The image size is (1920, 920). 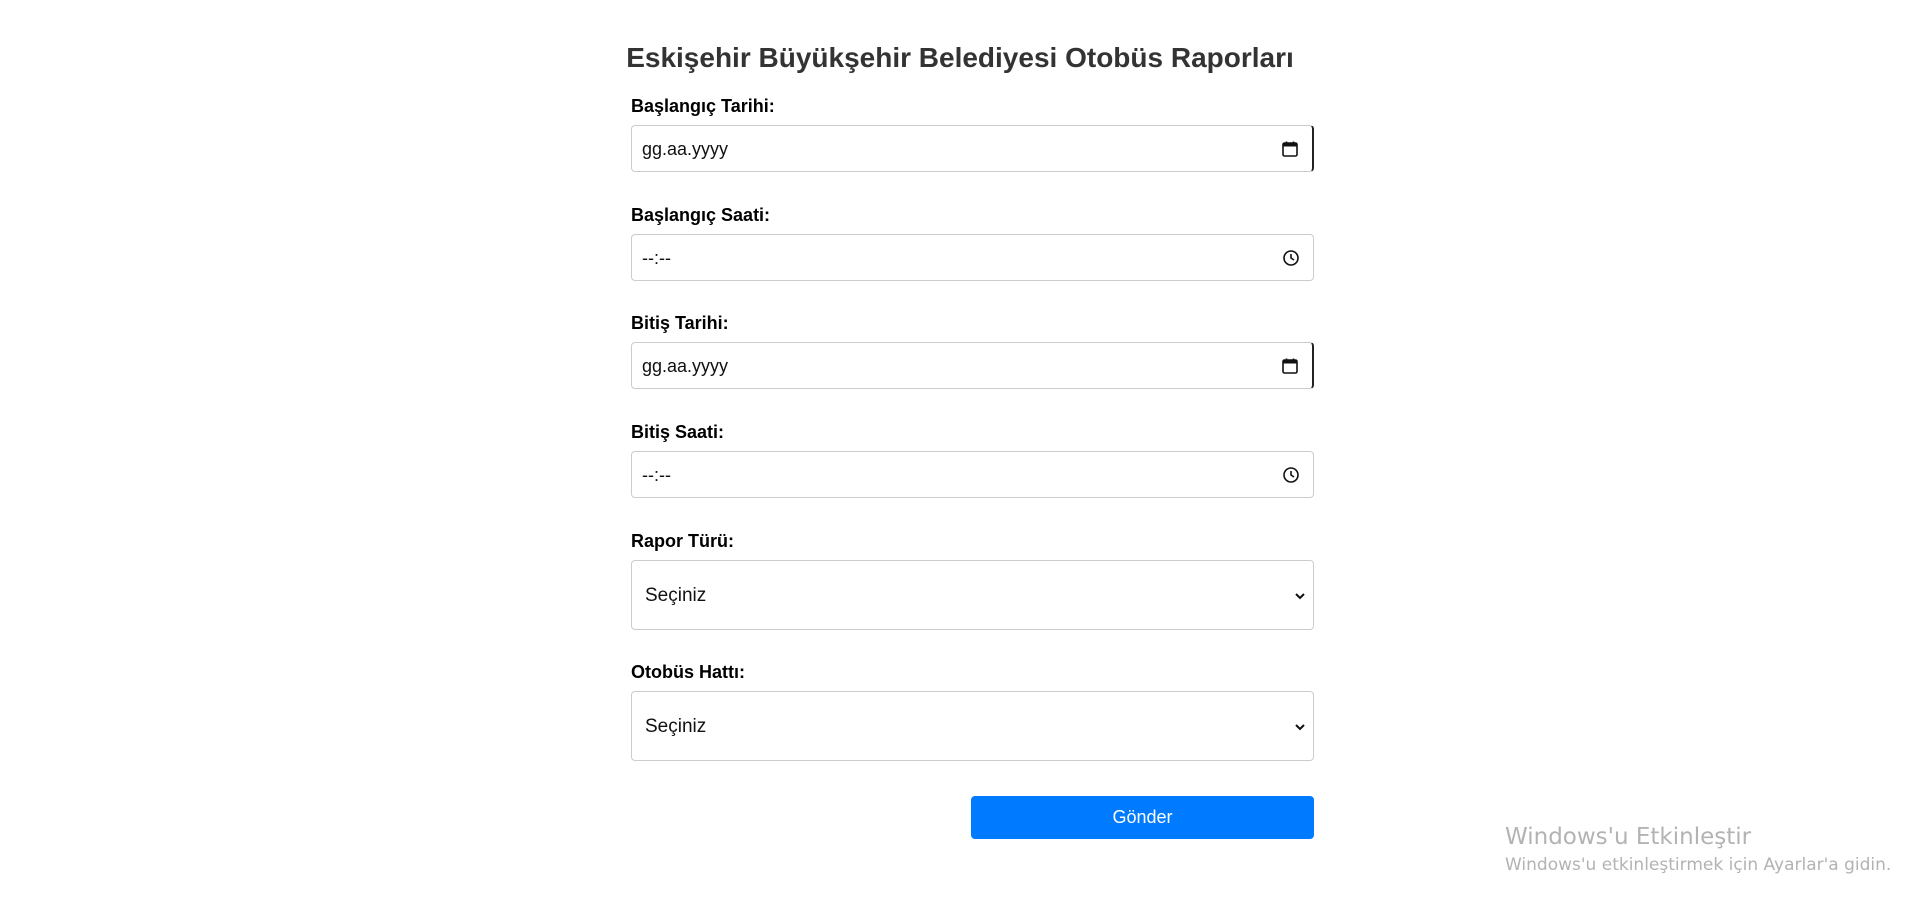 I want to click on start-time-value: --:--, so click(x=656, y=258).